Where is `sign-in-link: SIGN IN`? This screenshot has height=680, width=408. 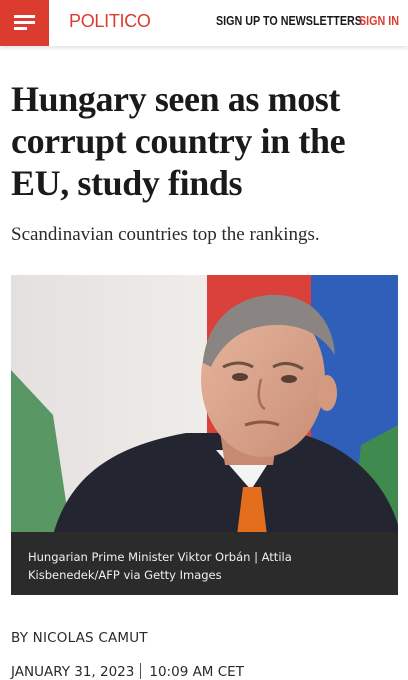
sign-in-link: SIGN IN is located at coordinates (379, 21).